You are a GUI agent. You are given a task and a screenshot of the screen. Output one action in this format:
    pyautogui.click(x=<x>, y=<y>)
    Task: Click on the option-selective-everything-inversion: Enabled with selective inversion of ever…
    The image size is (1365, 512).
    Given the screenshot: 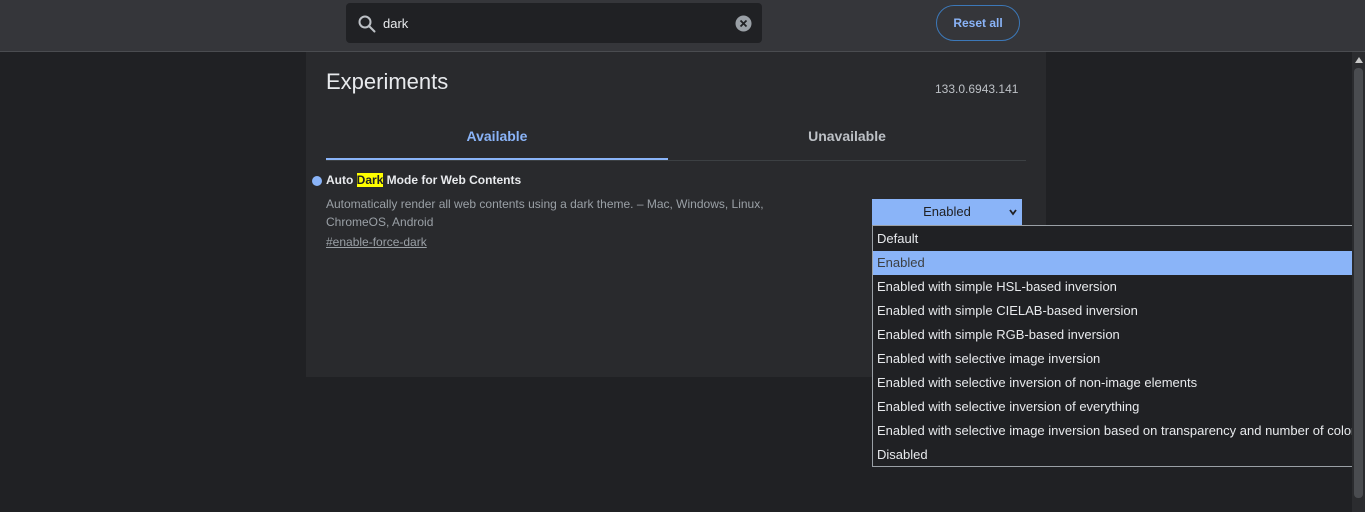 What is the action you would take?
    pyautogui.click(x=1118, y=407)
    